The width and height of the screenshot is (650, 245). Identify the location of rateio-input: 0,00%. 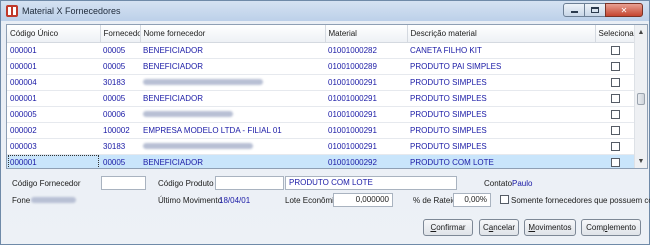
(472, 200).